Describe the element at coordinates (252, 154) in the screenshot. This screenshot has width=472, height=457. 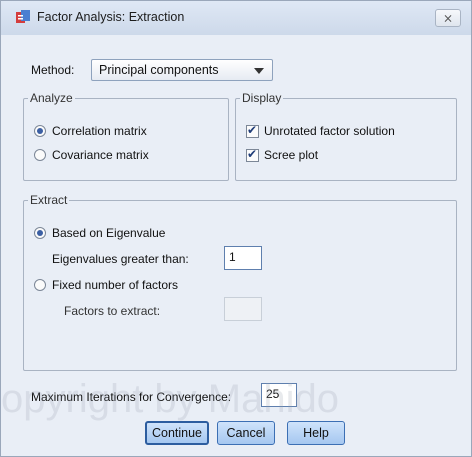
I see `scree-plot-checkbox` at that location.